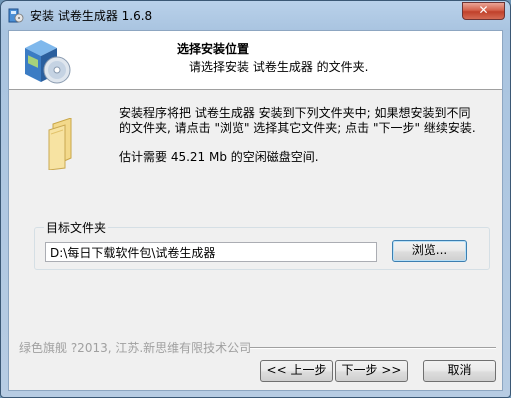 The image size is (511, 398). I want to click on space-required-text: 估计需要 45.21 Mb 的空闲磁盘空间., so click(219, 157).